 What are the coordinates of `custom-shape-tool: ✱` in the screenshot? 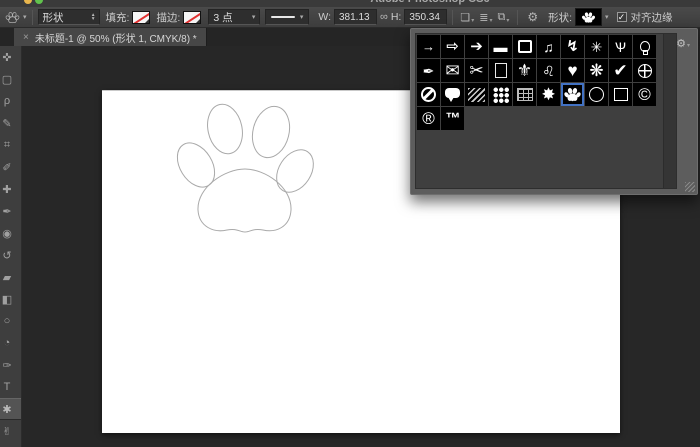 It's located at (10, 409).